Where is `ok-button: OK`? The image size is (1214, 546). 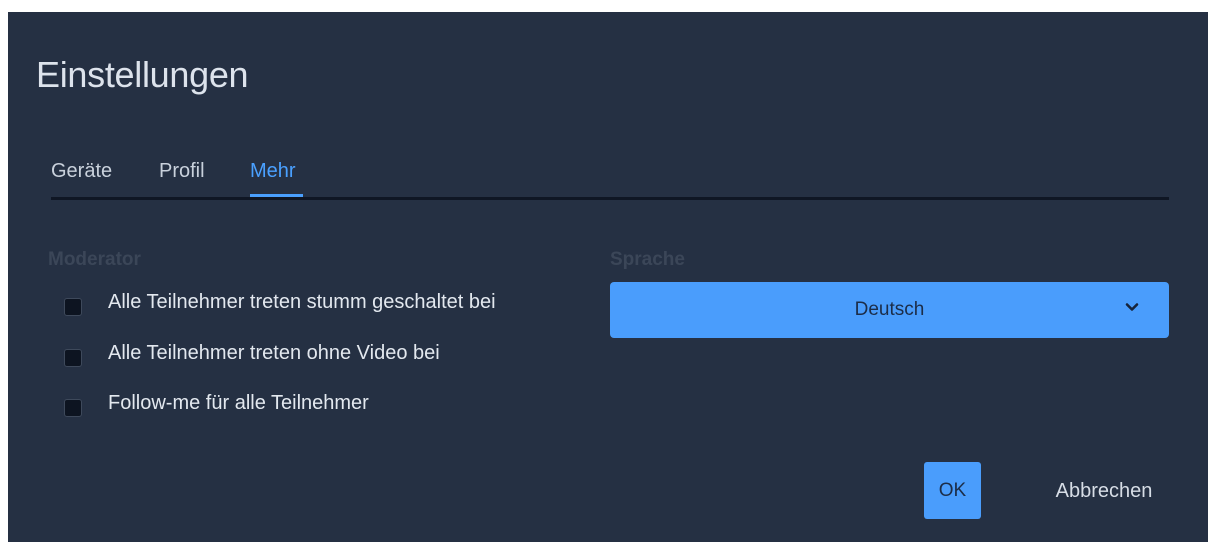 ok-button: OK is located at coordinates (952, 490).